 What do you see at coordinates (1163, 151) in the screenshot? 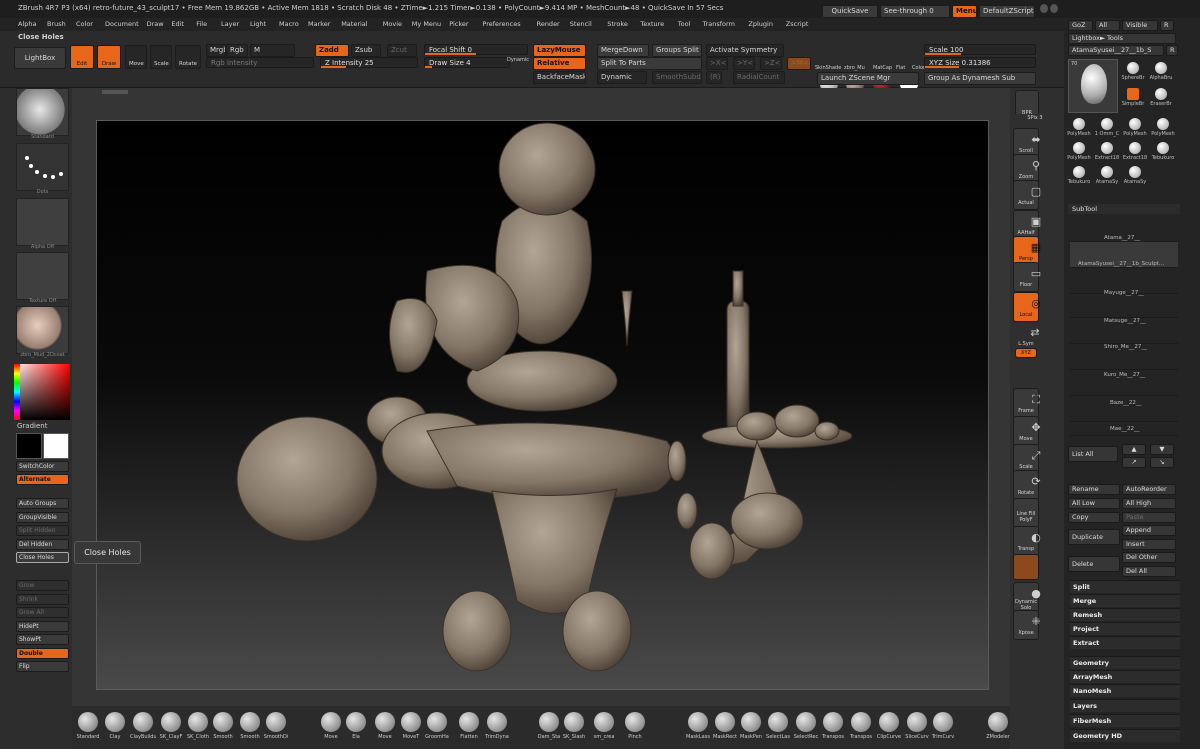
I see `tool-thumb-12: Tebukuro` at bounding box center [1163, 151].